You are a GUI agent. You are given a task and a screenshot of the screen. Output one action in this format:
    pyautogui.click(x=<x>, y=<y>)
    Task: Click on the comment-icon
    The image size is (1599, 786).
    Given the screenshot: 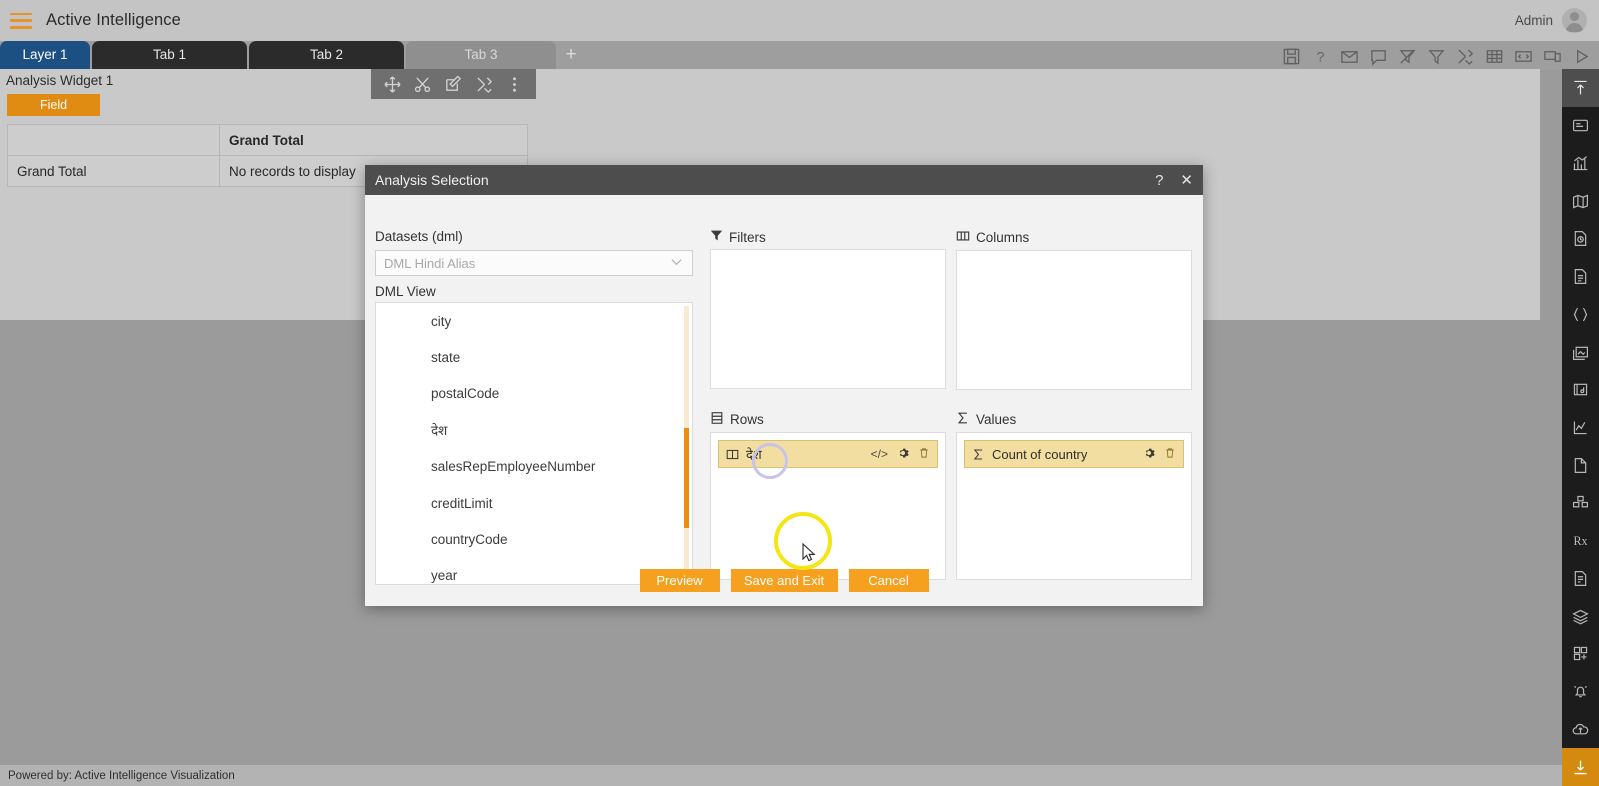 What is the action you would take?
    pyautogui.click(x=1378, y=56)
    